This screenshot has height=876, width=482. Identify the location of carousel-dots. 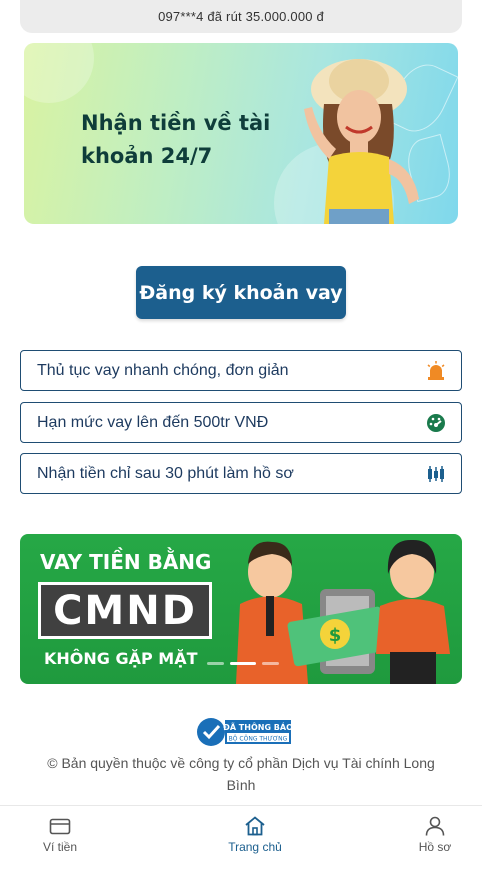
(243, 663).